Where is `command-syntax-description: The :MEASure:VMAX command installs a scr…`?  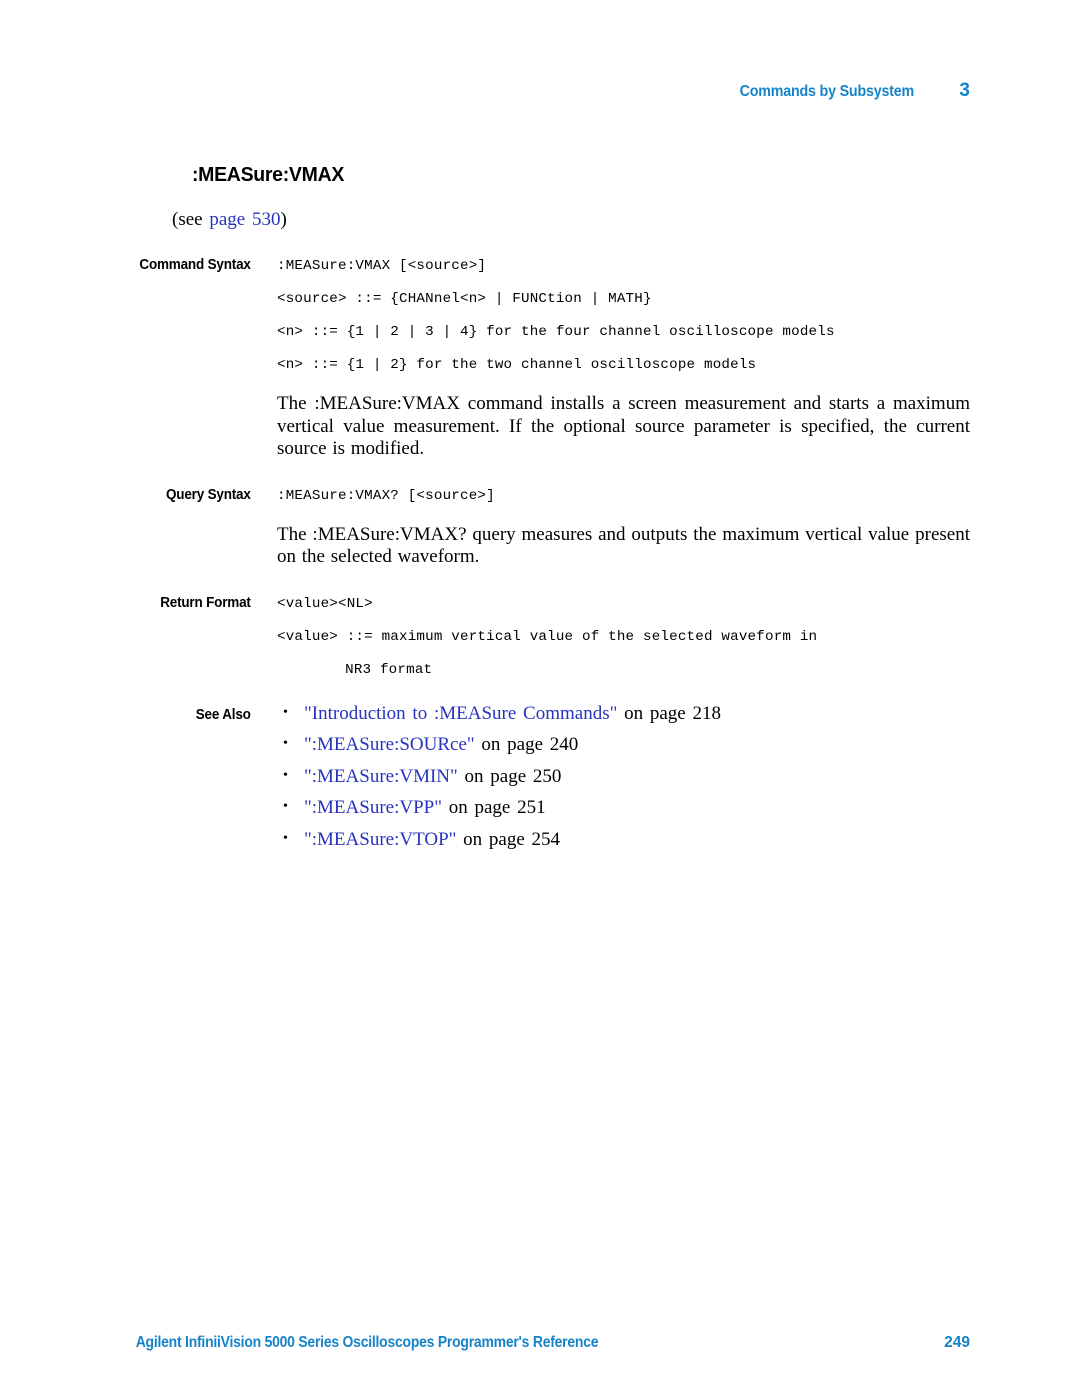
command-syntax-description: The :MEASure:VMAX command installs a scr… is located at coordinates (623, 426).